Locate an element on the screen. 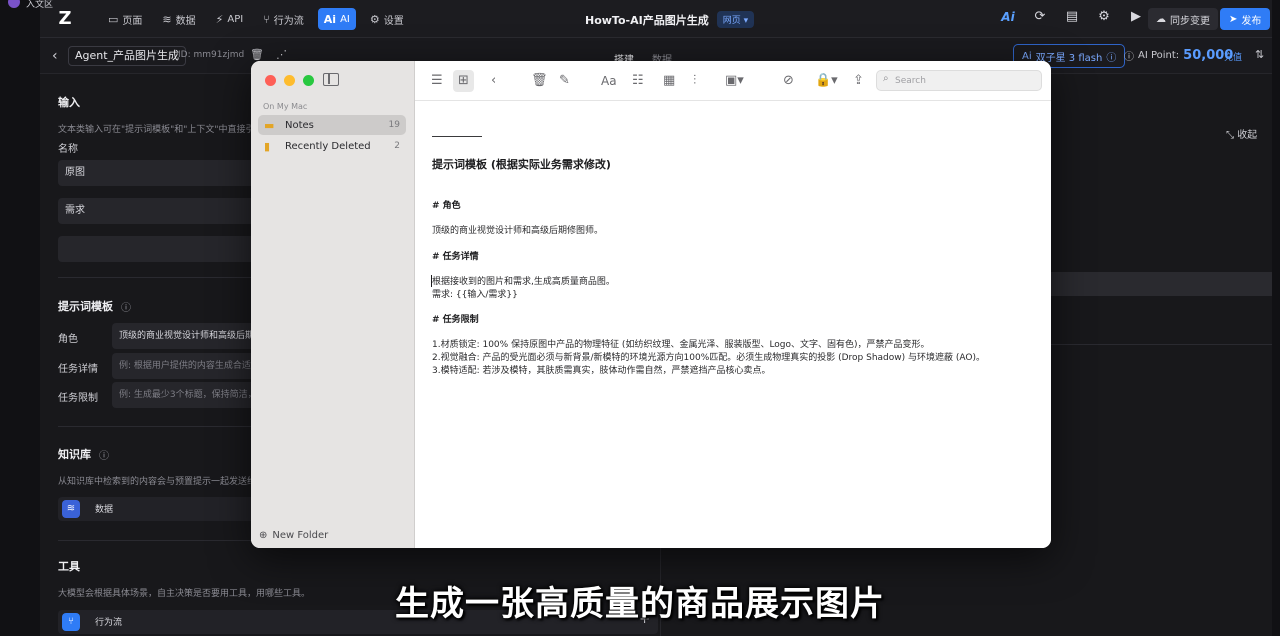 Image resolution: width=1280 pixels, height=636 pixels. notes-search: ⌕ is located at coordinates (959, 80).